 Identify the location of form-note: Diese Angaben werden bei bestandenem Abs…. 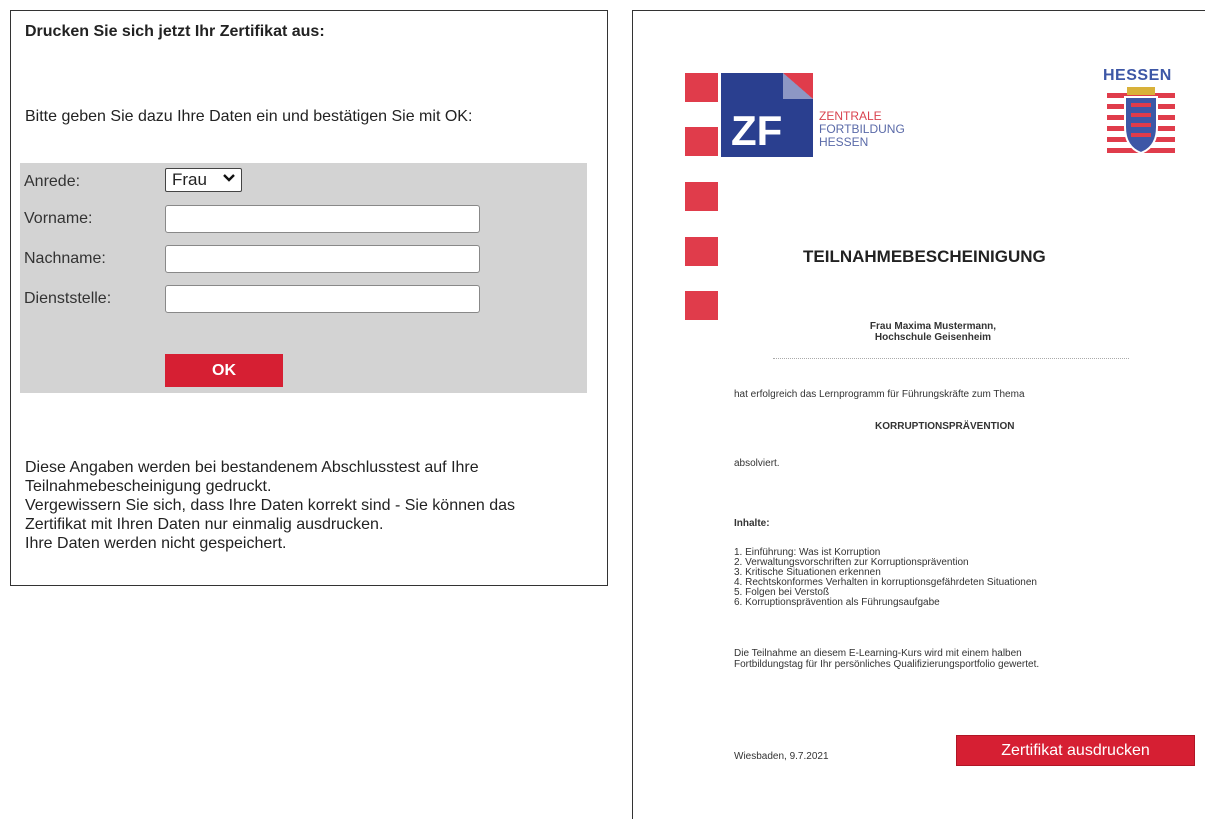
(310, 505).